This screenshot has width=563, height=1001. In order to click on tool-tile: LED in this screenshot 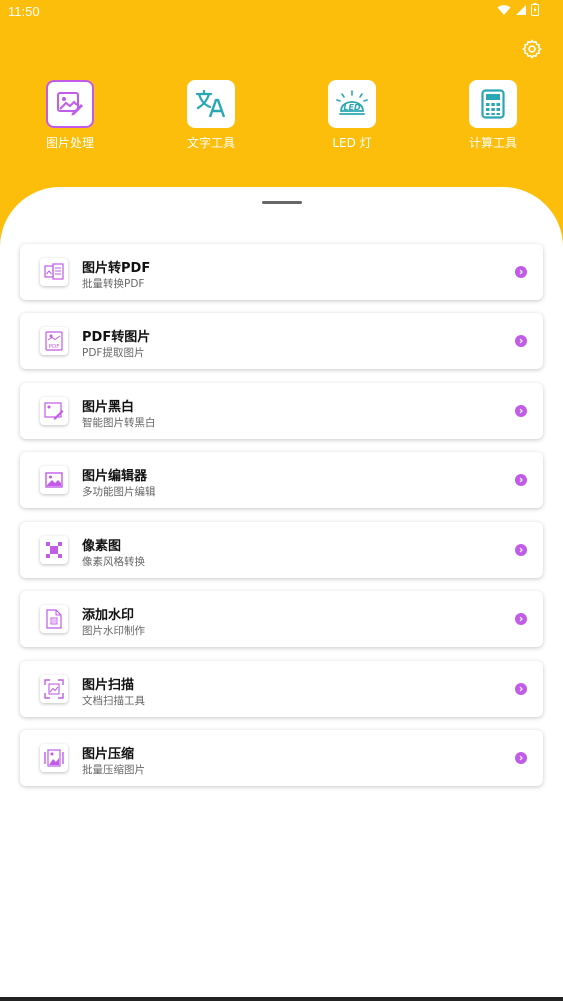, I will do `click(352, 104)`.